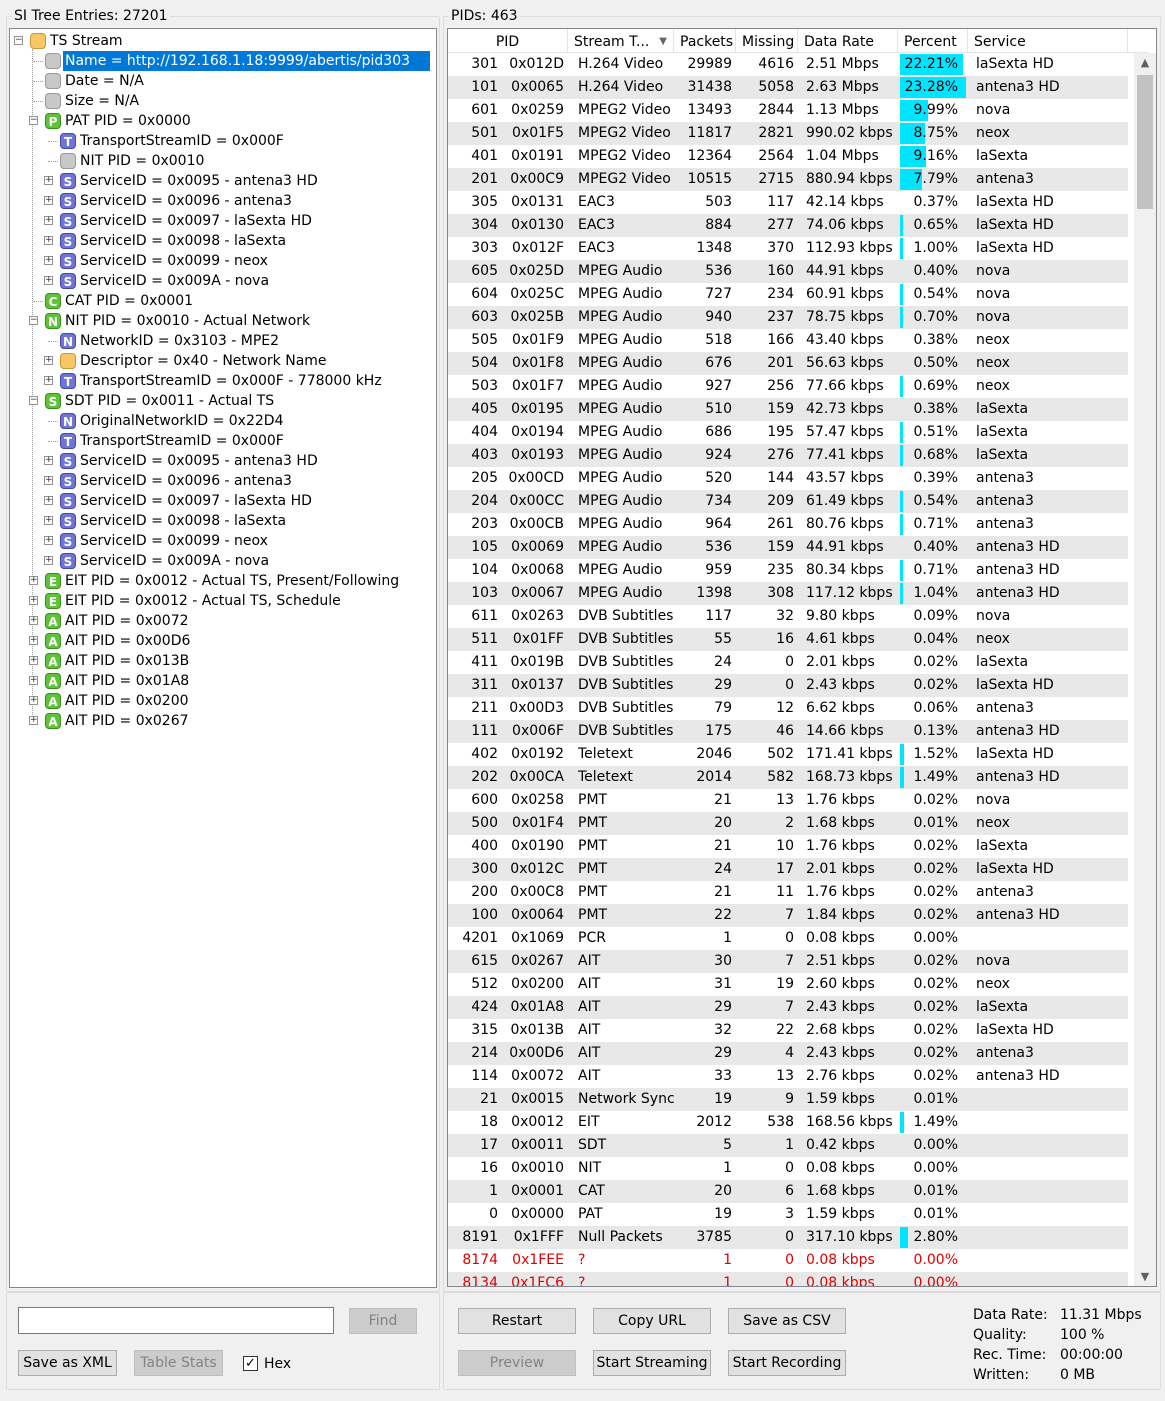 The height and width of the screenshot is (1401, 1165). I want to click on table-row: 315 0x013B AIT 32 22 2.68 kbps laSexta HD 0.02%, so click(788, 1030).